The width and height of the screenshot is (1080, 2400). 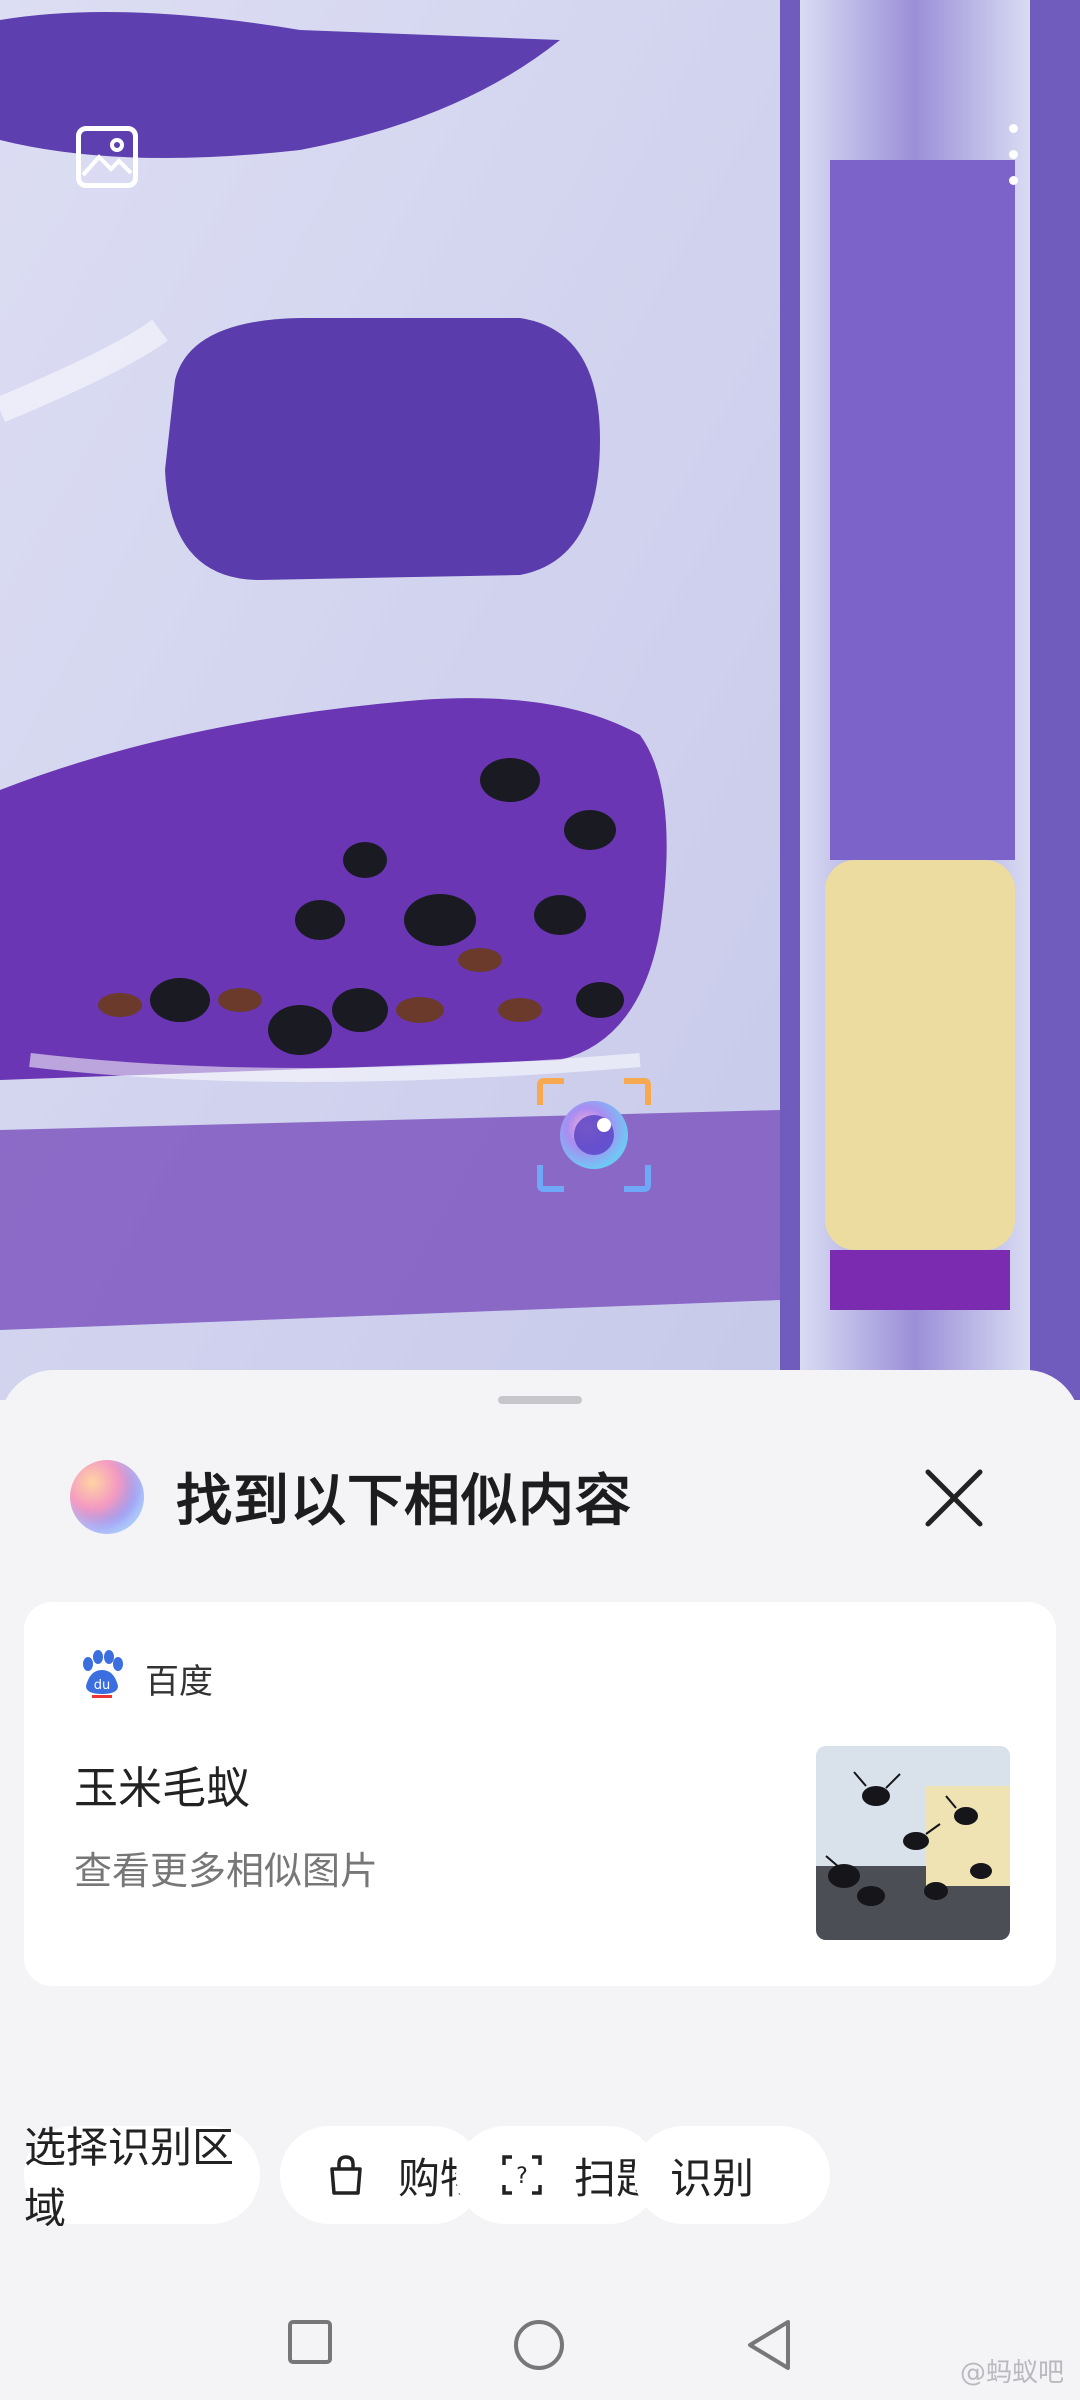 What do you see at coordinates (913, 1843) in the screenshot?
I see `result-thumbnail` at bounding box center [913, 1843].